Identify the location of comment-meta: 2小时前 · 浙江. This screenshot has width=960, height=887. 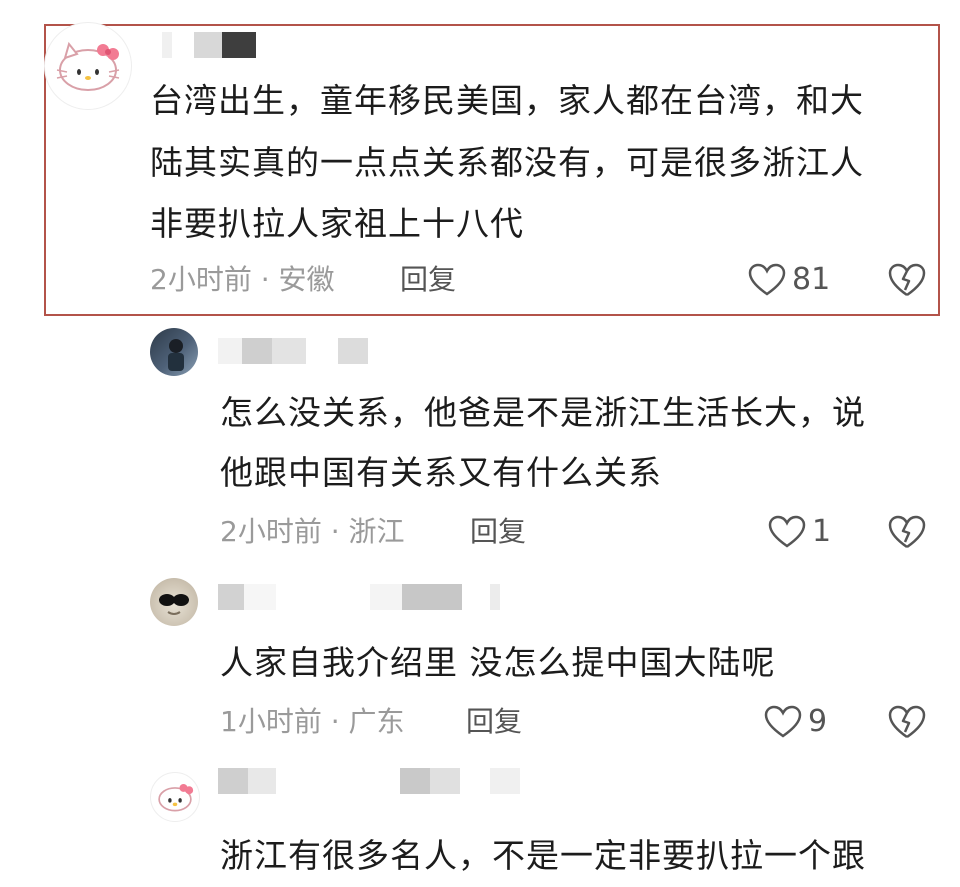
(312, 531).